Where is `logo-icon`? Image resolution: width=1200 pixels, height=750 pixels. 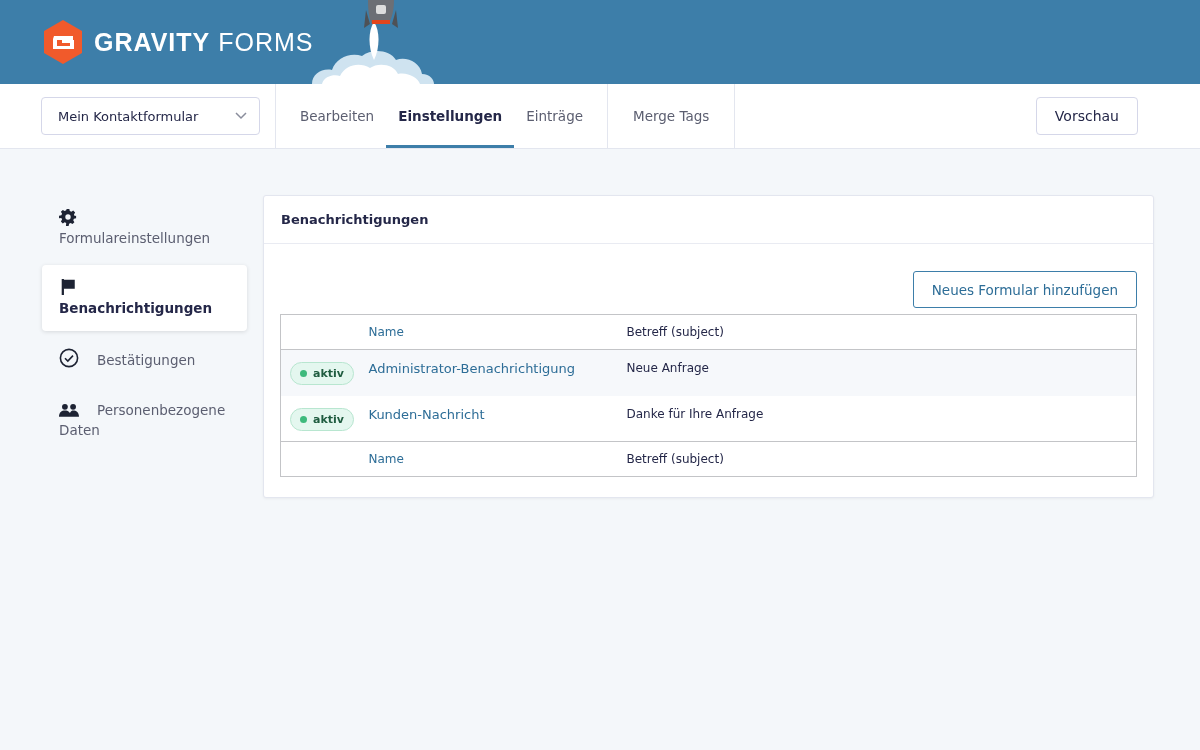
logo-icon is located at coordinates (63, 42).